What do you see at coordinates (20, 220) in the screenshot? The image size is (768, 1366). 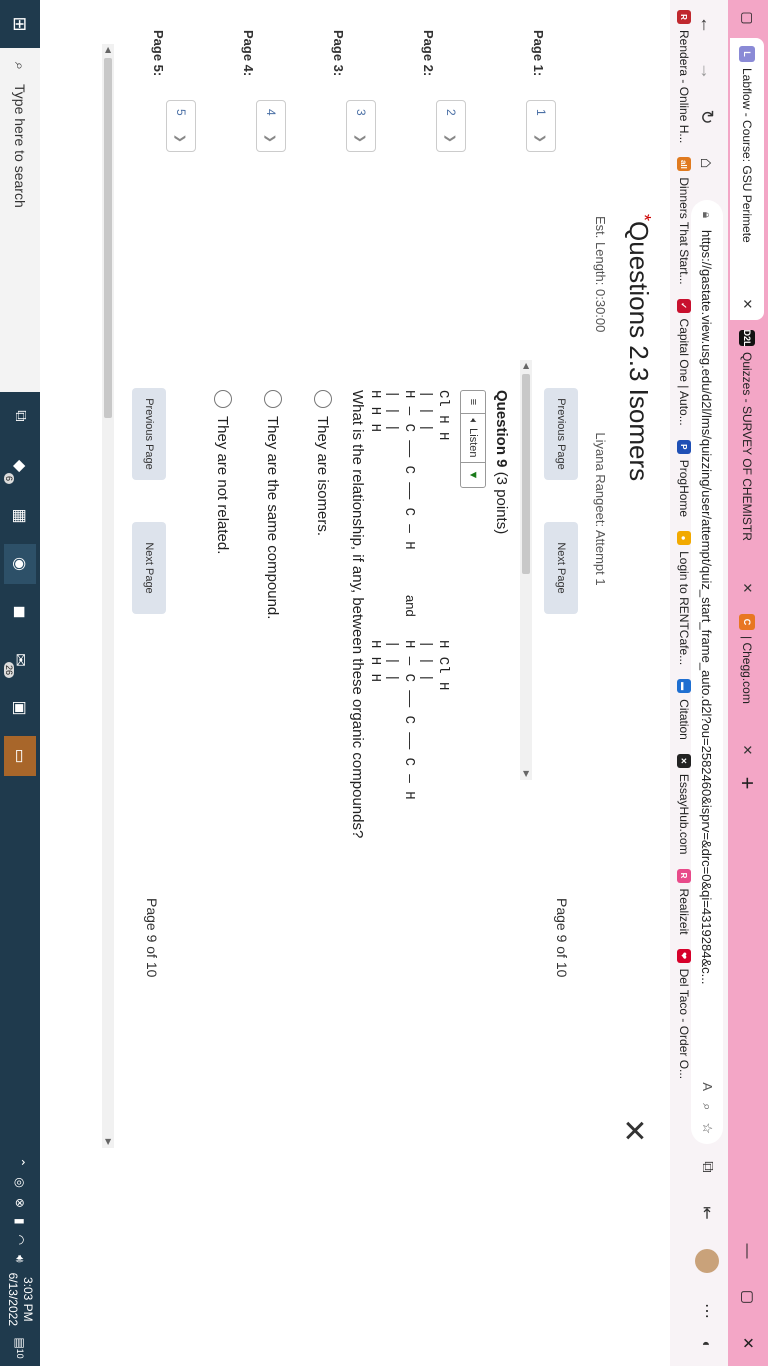 I see `taskbar-search: ⌕ Type here to search` at bounding box center [20, 220].